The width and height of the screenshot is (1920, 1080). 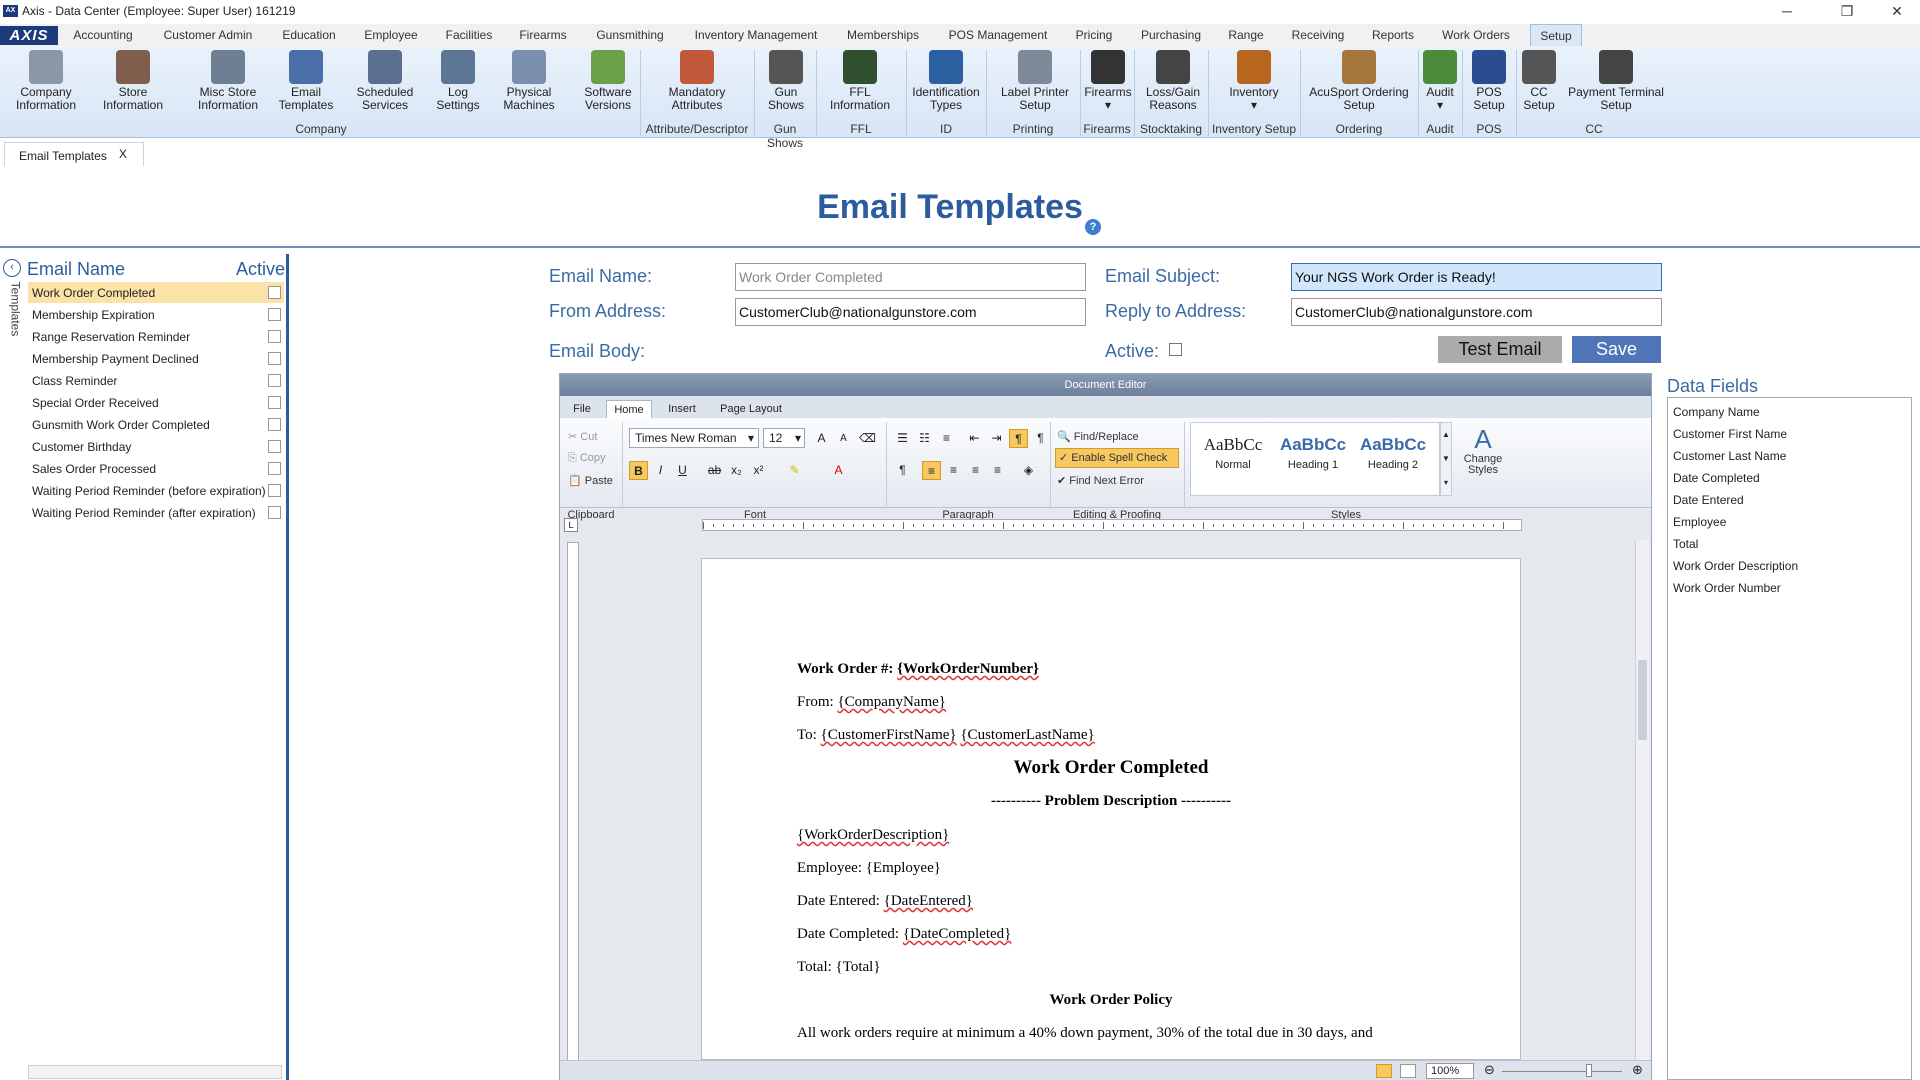 What do you see at coordinates (208, 35) in the screenshot?
I see `menu-tab-customer-admin: Customer Admin` at bounding box center [208, 35].